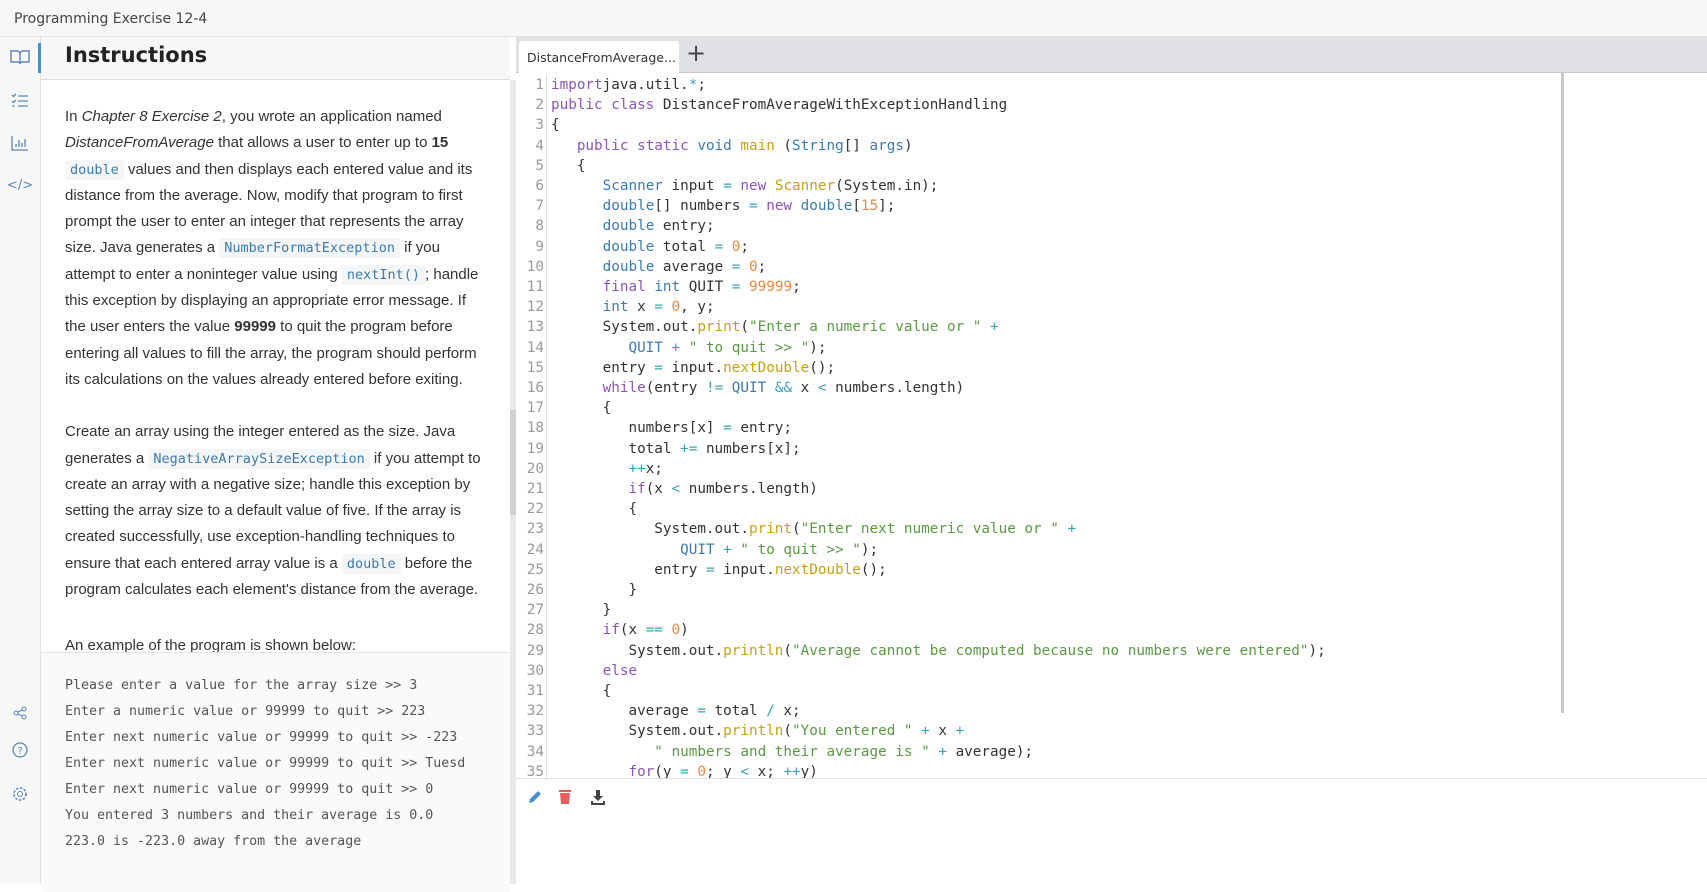  I want to click on code-token: input., so click(693, 367).